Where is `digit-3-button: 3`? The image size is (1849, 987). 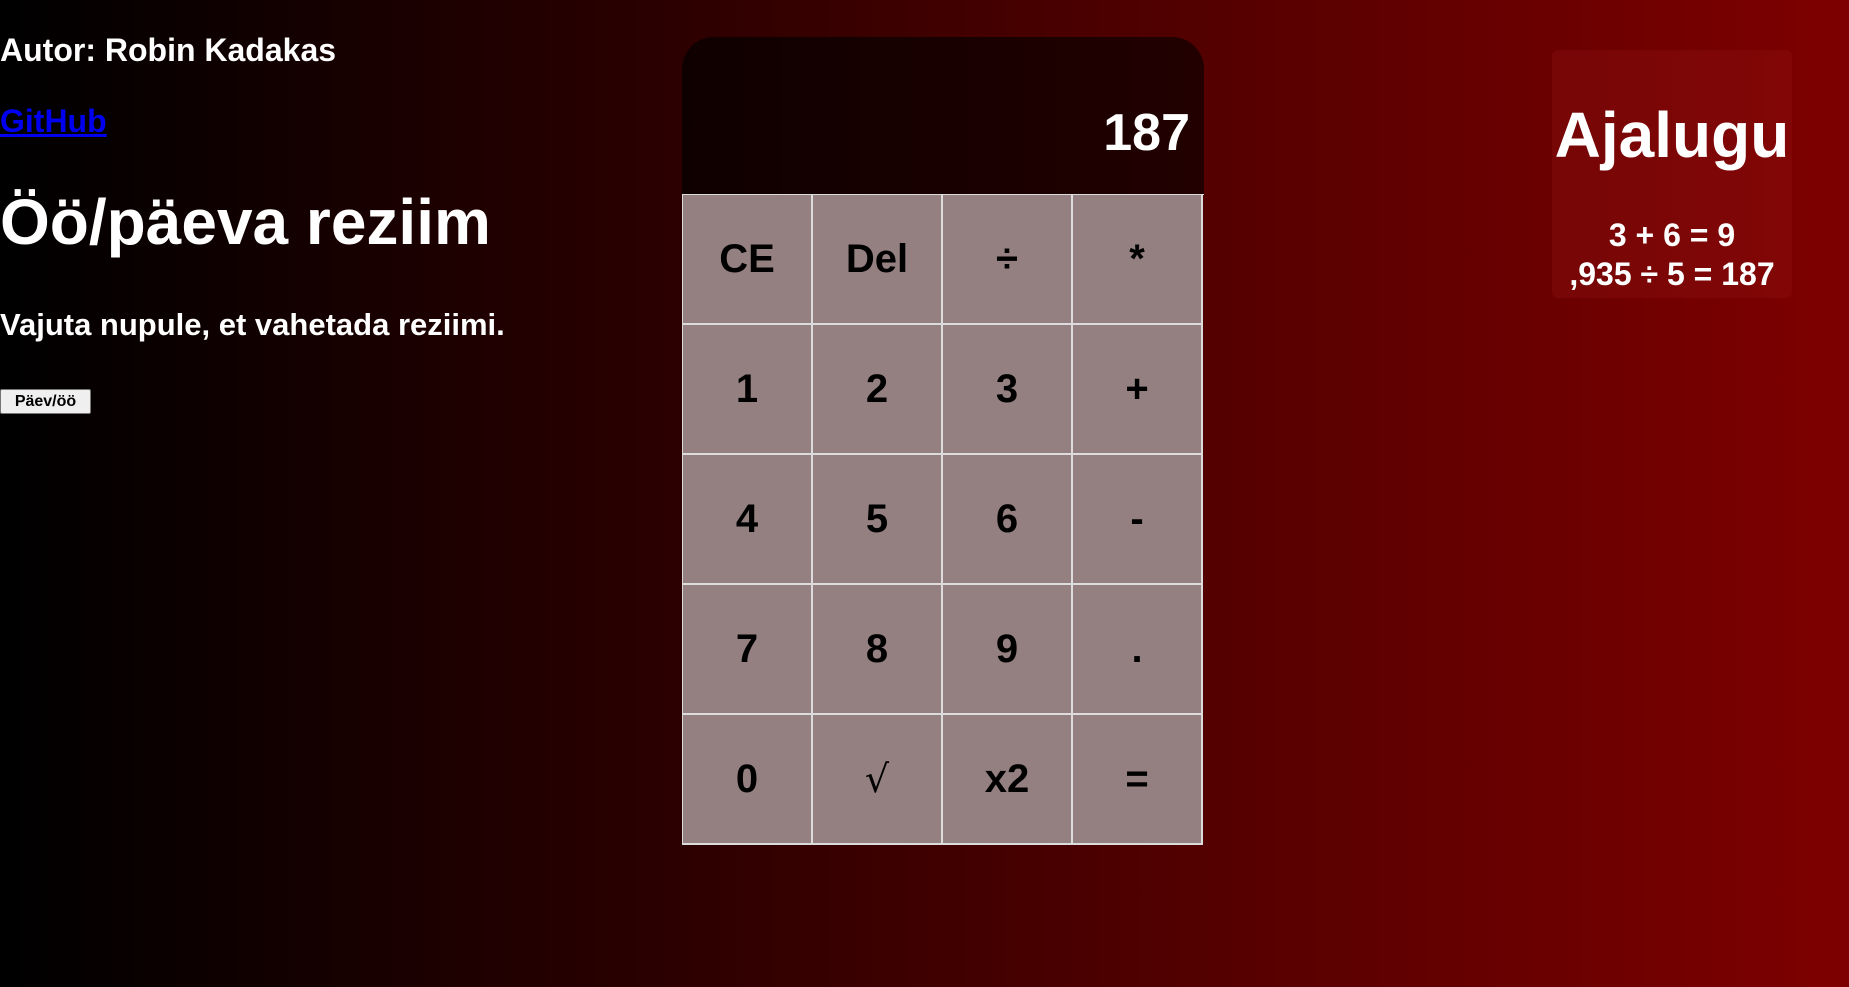
digit-3-button: 3 is located at coordinates (1008, 390).